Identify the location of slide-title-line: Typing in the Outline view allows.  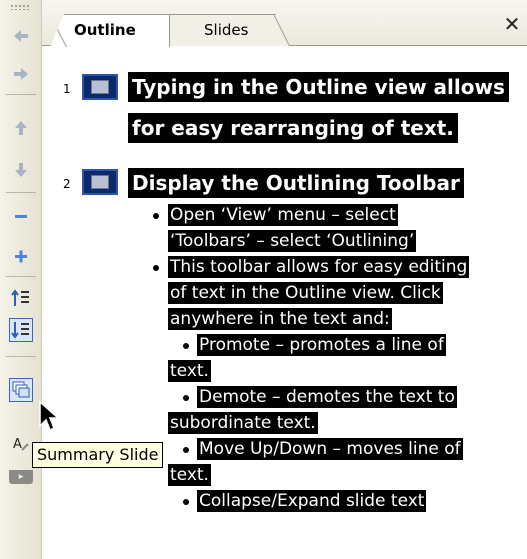
(318, 87).